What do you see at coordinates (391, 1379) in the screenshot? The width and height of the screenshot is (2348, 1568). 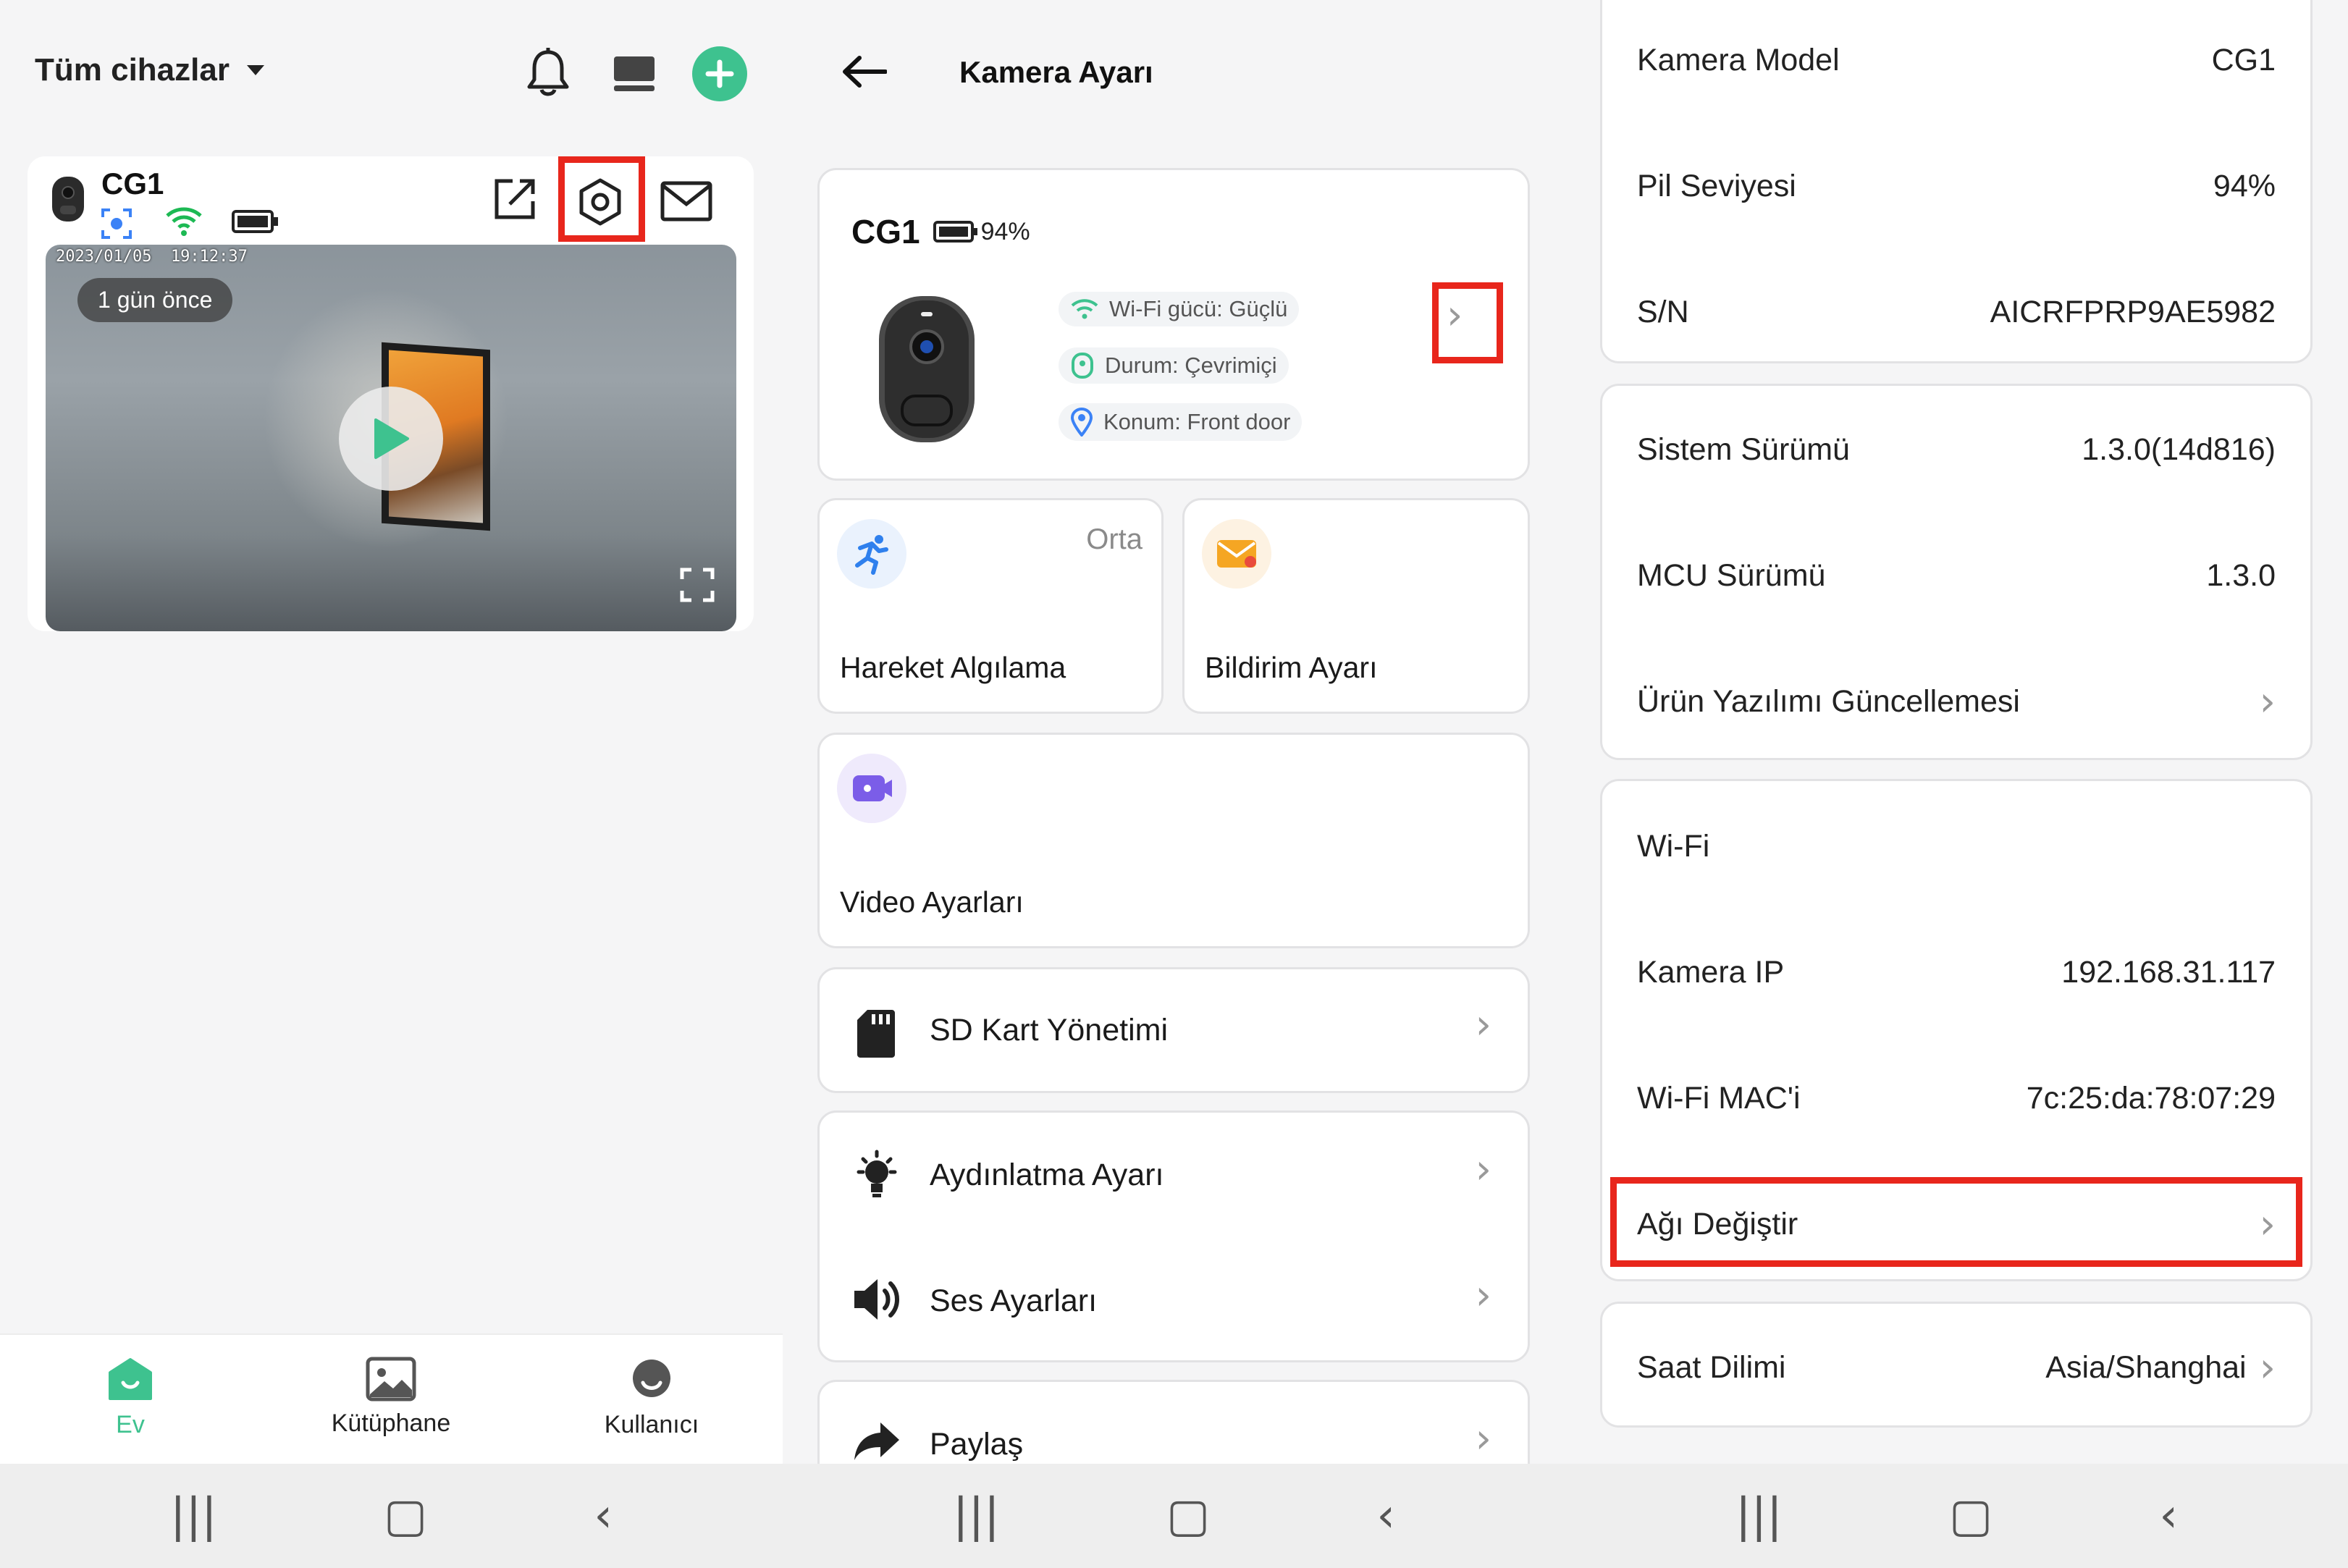 I see `image-icon` at bounding box center [391, 1379].